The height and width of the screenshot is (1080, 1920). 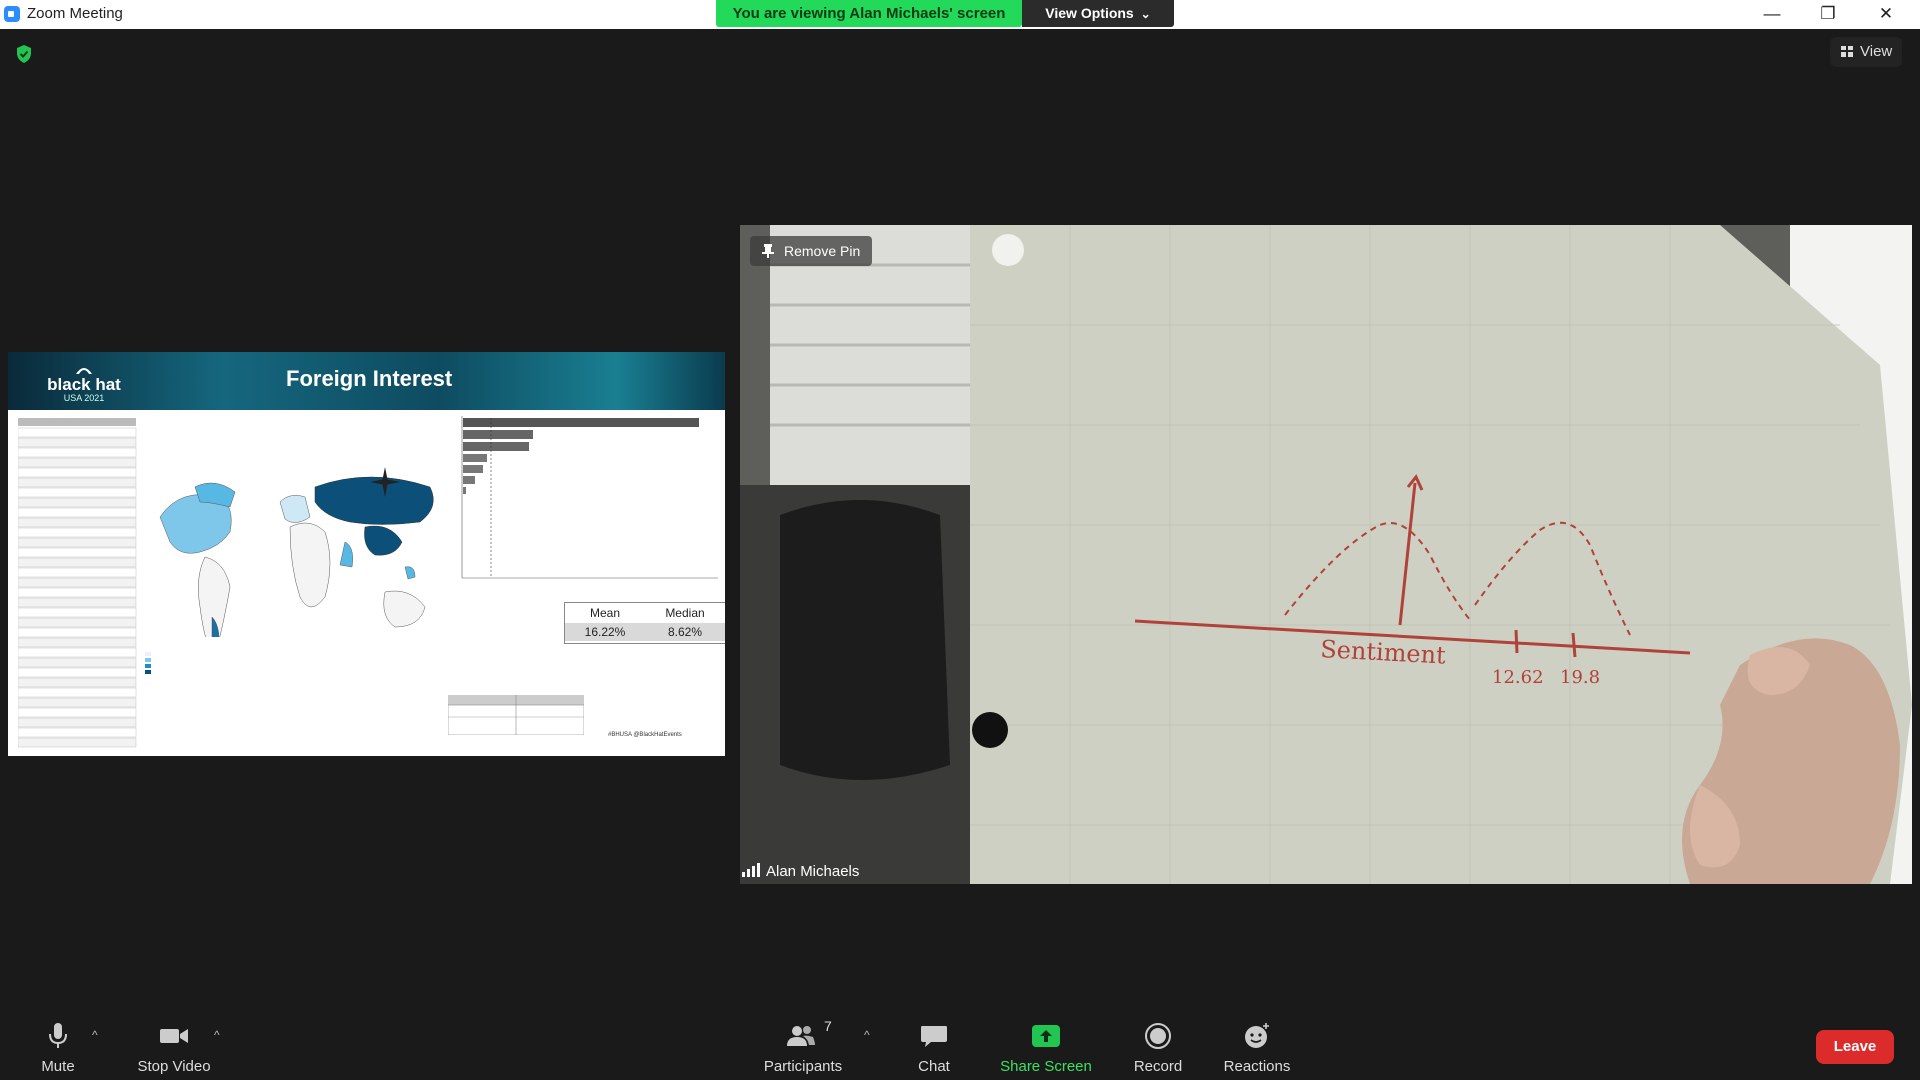 I want to click on slide-header: black hat USA 2021 Foreign Interest, so click(x=366, y=381).